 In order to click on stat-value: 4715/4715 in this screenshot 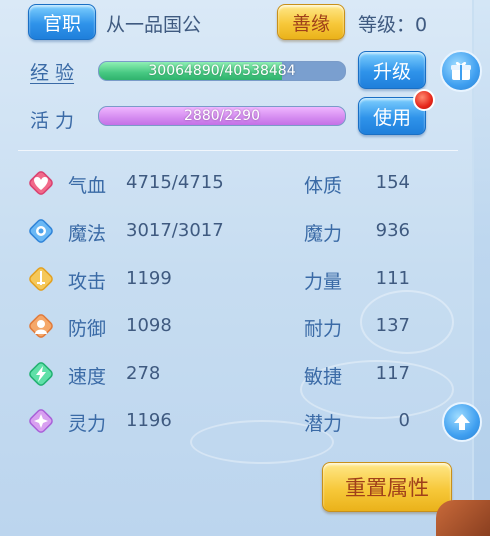, I will do `click(175, 182)`.